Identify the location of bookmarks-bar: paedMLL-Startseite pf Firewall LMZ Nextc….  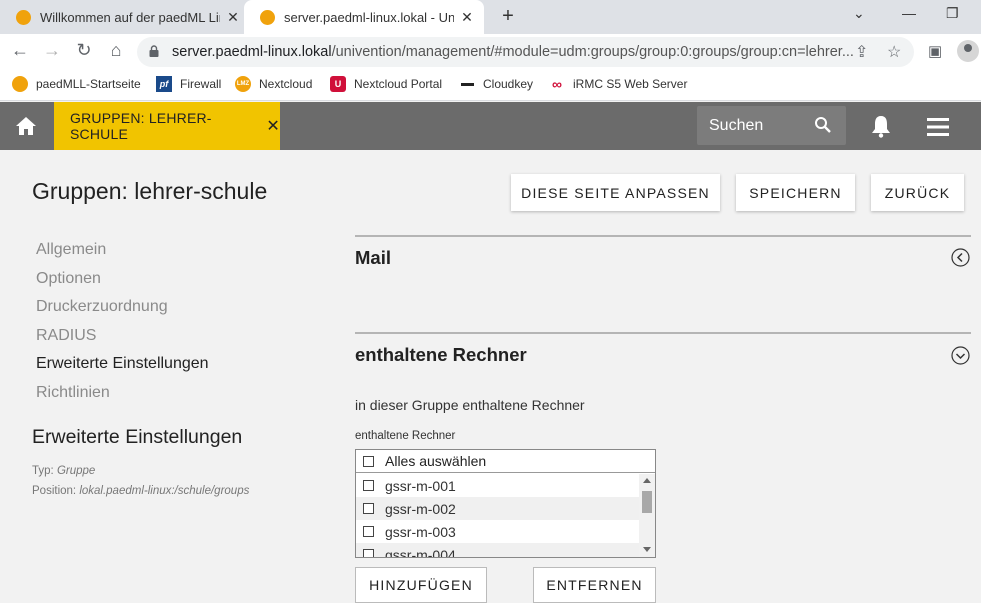
(490, 85).